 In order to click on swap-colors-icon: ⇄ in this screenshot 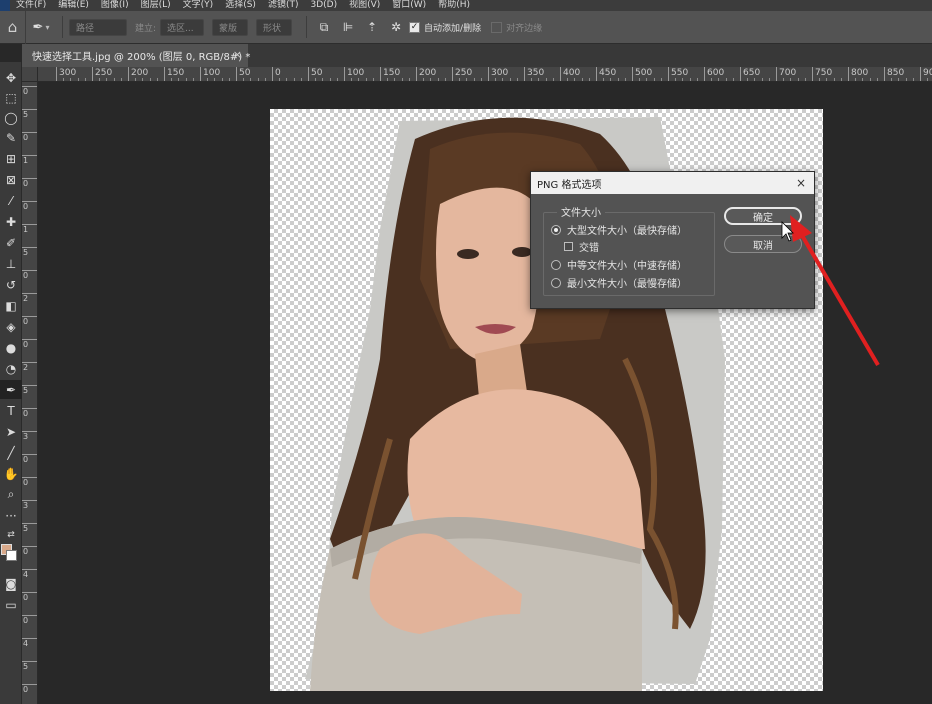, I will do `click(11, 534)`.